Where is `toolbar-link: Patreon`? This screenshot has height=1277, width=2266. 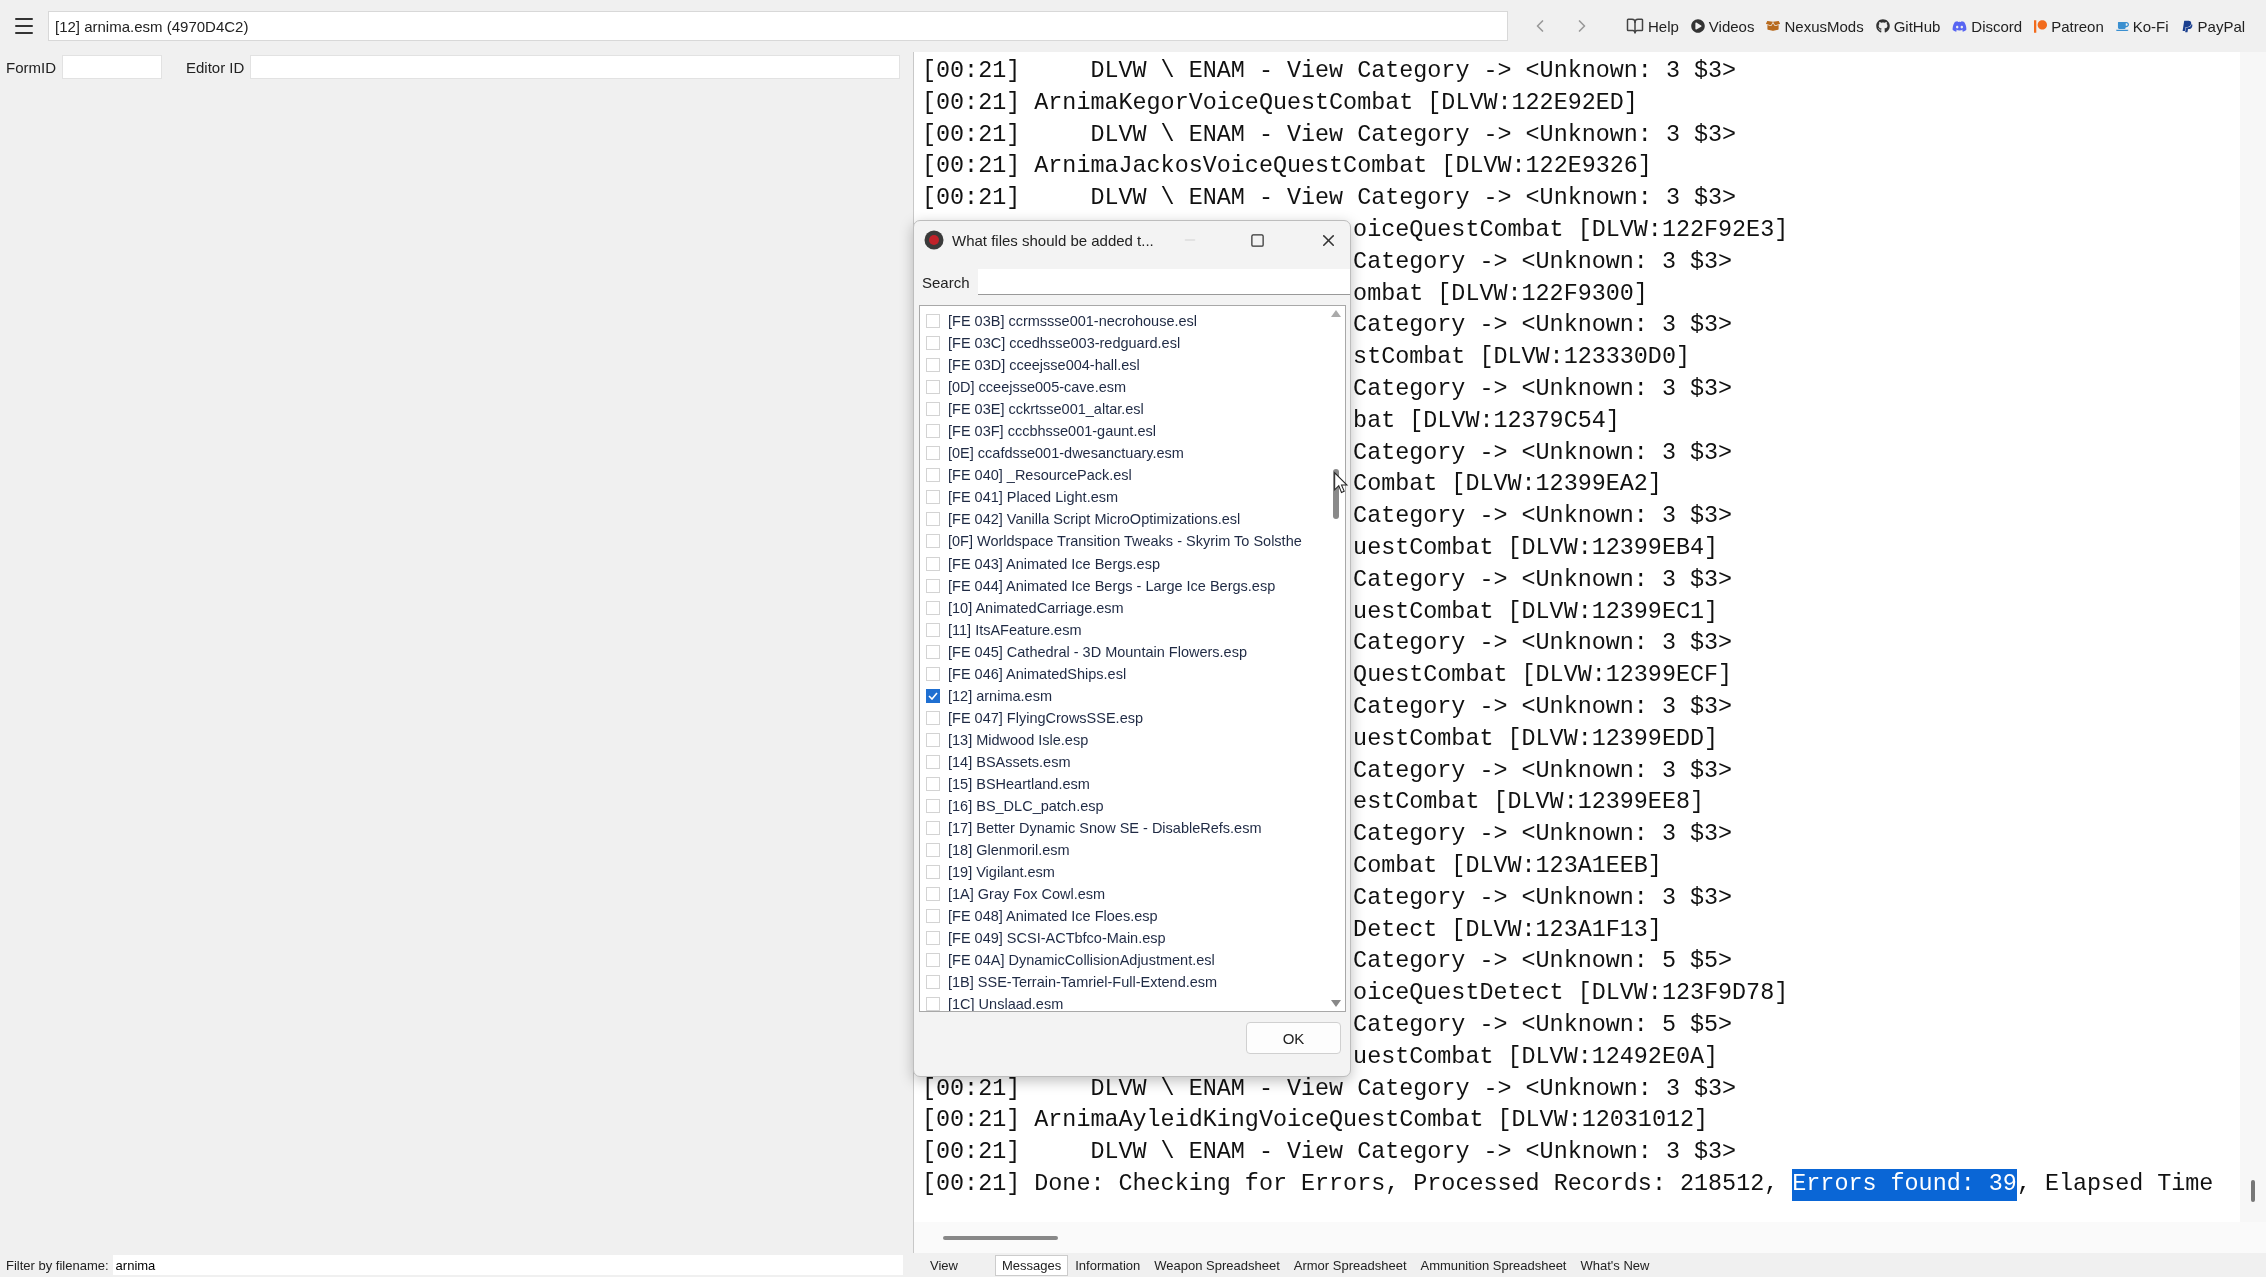
toolbar-link: Patreon is located at coordinates (2069, 26).